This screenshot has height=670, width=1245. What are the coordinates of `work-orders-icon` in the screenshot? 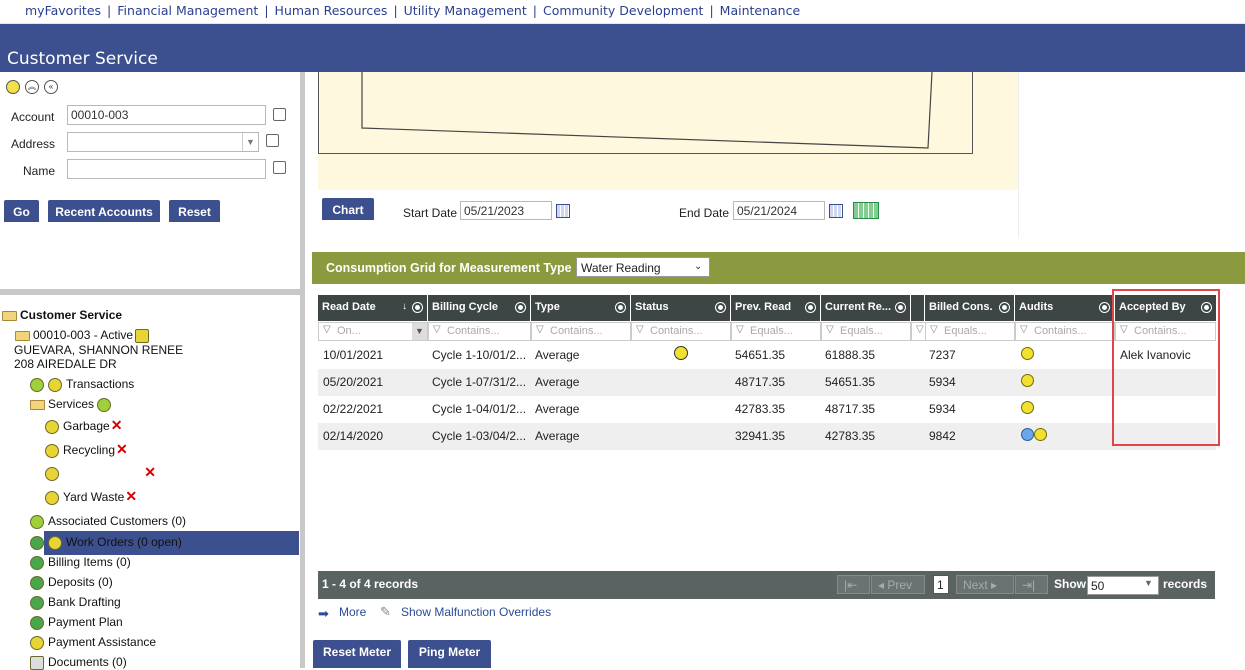 It's located at (37, 542).